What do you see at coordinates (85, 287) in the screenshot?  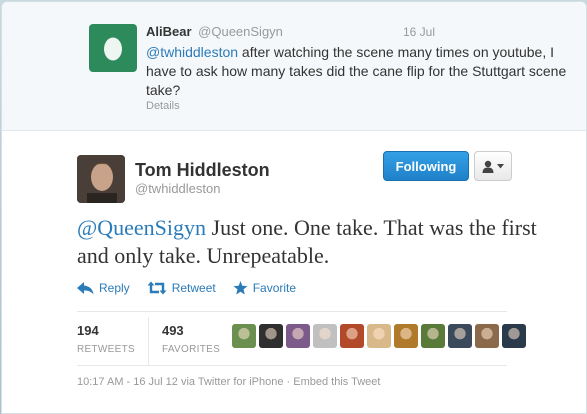 I see `reply-arrow-icon` at bounding box center [85, 287].